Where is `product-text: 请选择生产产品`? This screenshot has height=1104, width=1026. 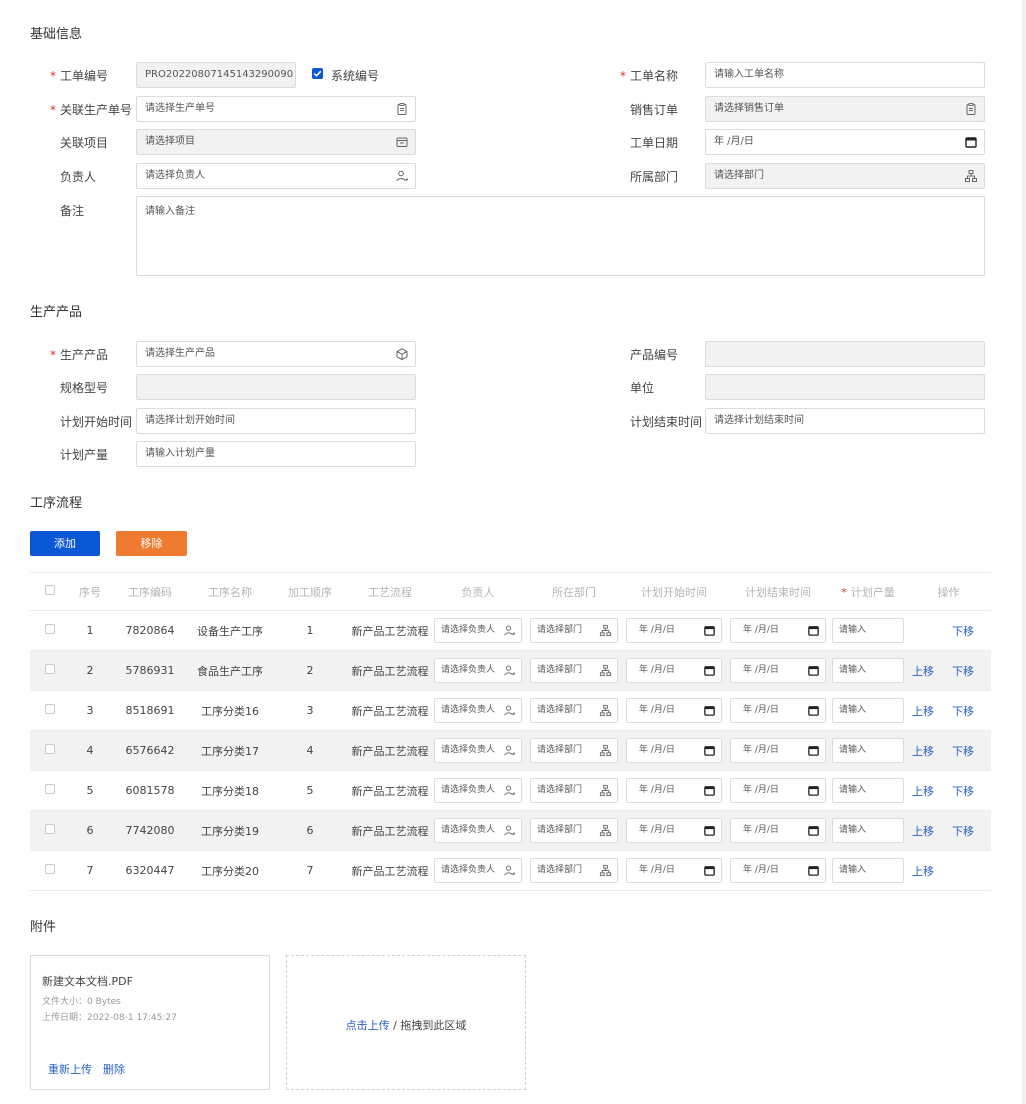
product-text: 请选择生产产品 is located at coordinates (180, 353).